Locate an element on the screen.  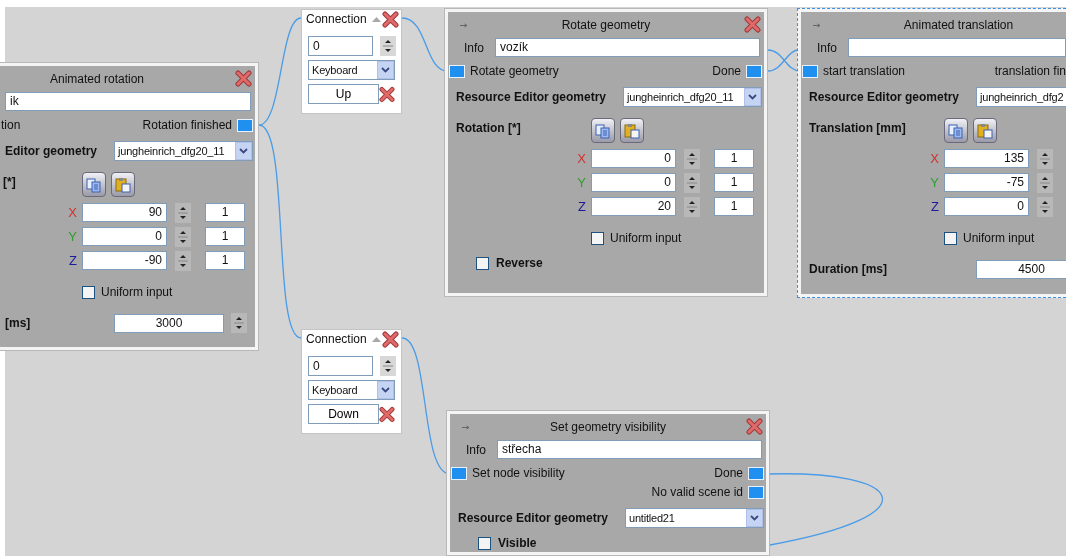
node-title: Connection is located at coordinates (336, 339).